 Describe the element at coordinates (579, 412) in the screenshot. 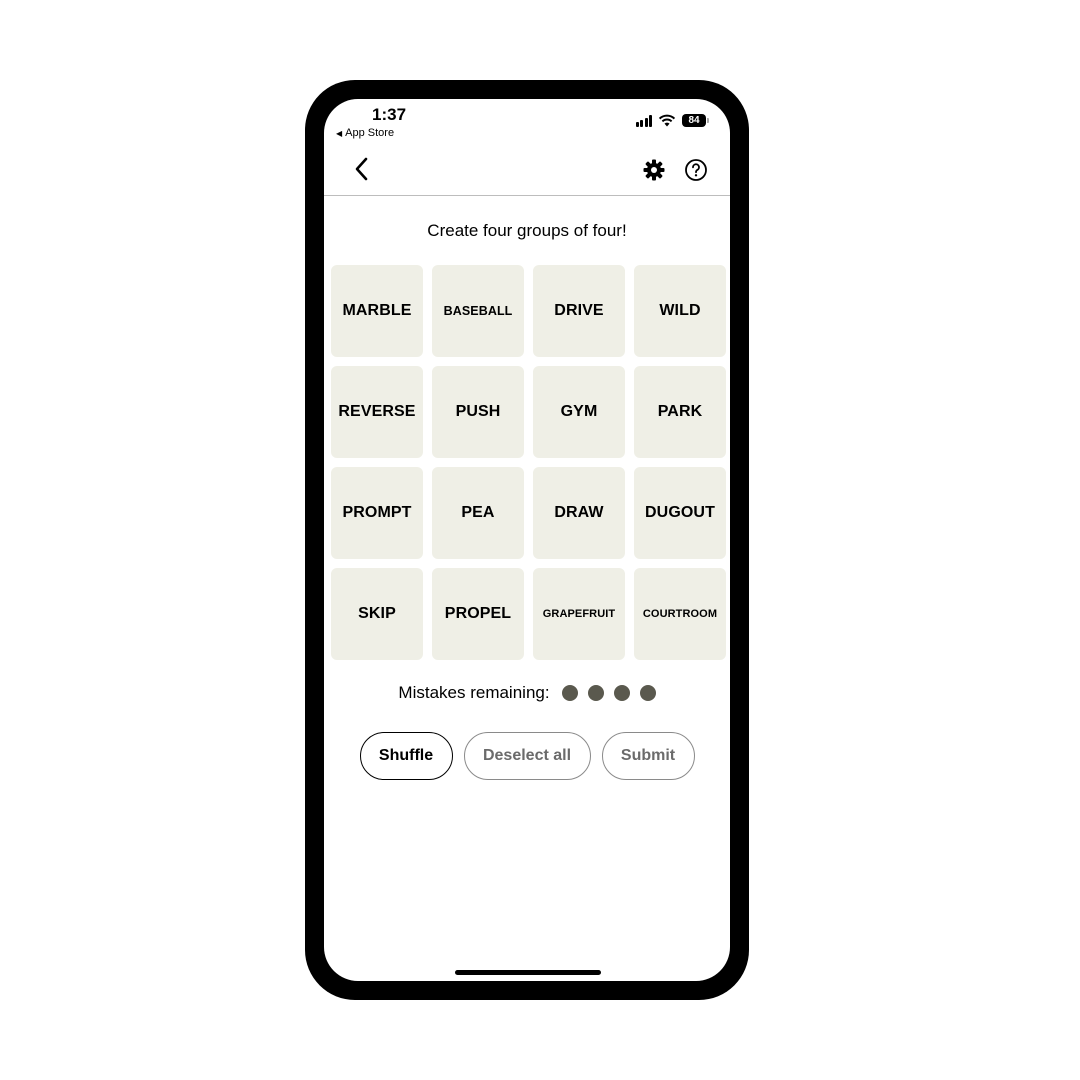

I see `word-tile: GYM` at that location.